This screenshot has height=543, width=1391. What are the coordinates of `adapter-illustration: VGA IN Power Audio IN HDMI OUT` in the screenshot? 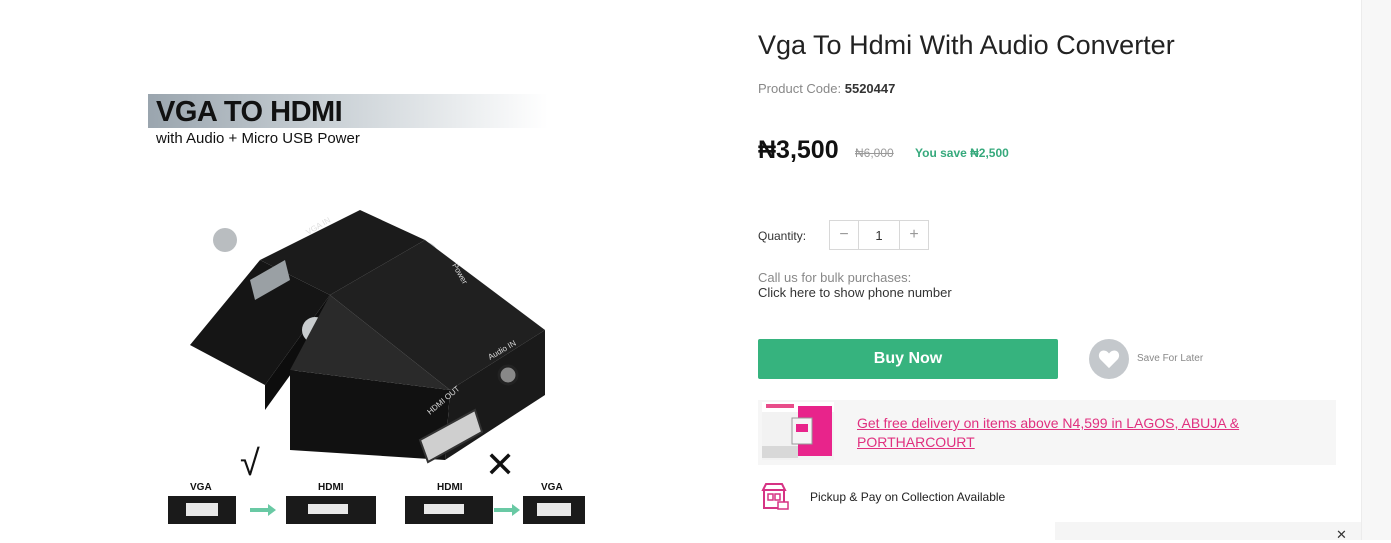 It's located at (367, 337).